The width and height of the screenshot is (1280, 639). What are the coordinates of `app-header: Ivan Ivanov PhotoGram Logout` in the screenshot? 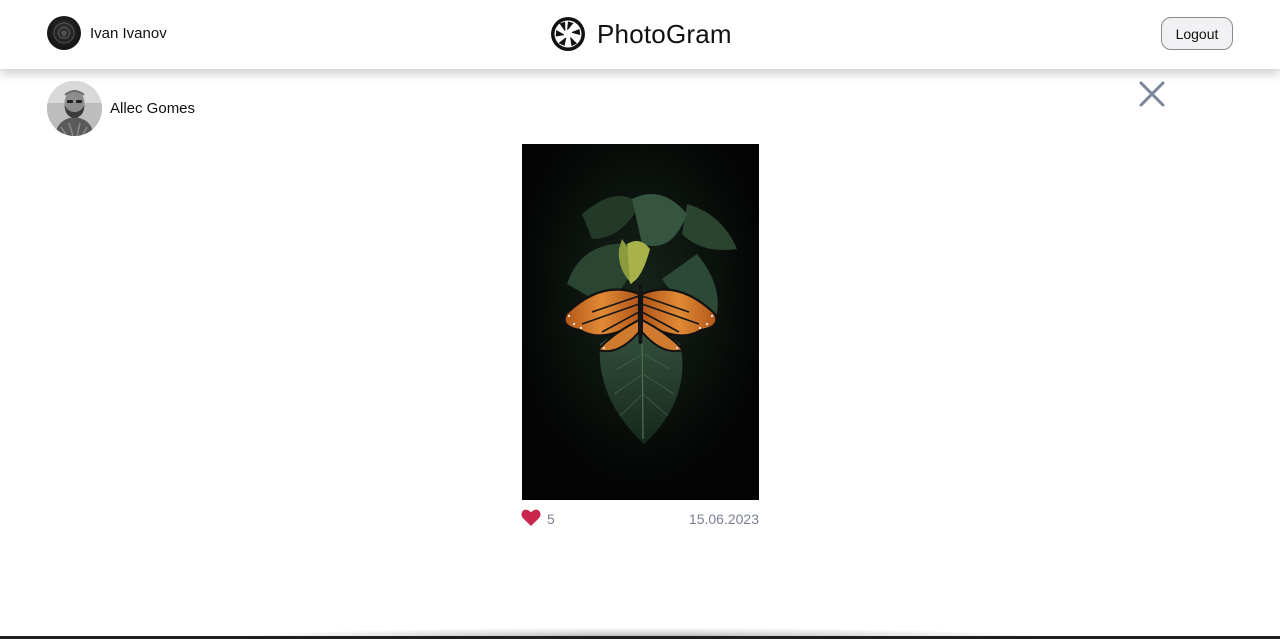 It's located at (640, 34).